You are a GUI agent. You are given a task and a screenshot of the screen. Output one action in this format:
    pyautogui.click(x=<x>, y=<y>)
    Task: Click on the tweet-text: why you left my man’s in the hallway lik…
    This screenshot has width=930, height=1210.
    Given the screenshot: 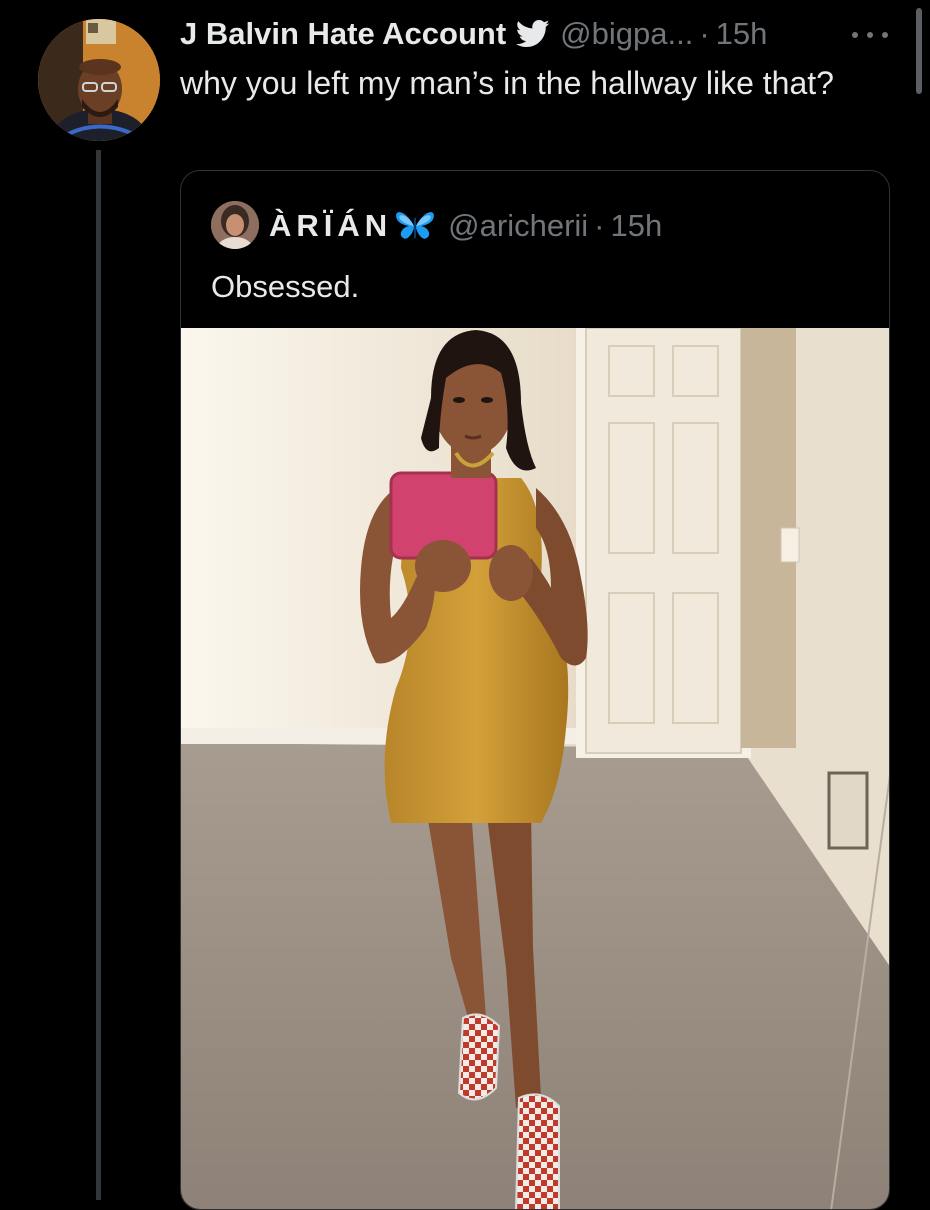 What is the action you would take?
    pyautogui.click(x=507, y=83)
    